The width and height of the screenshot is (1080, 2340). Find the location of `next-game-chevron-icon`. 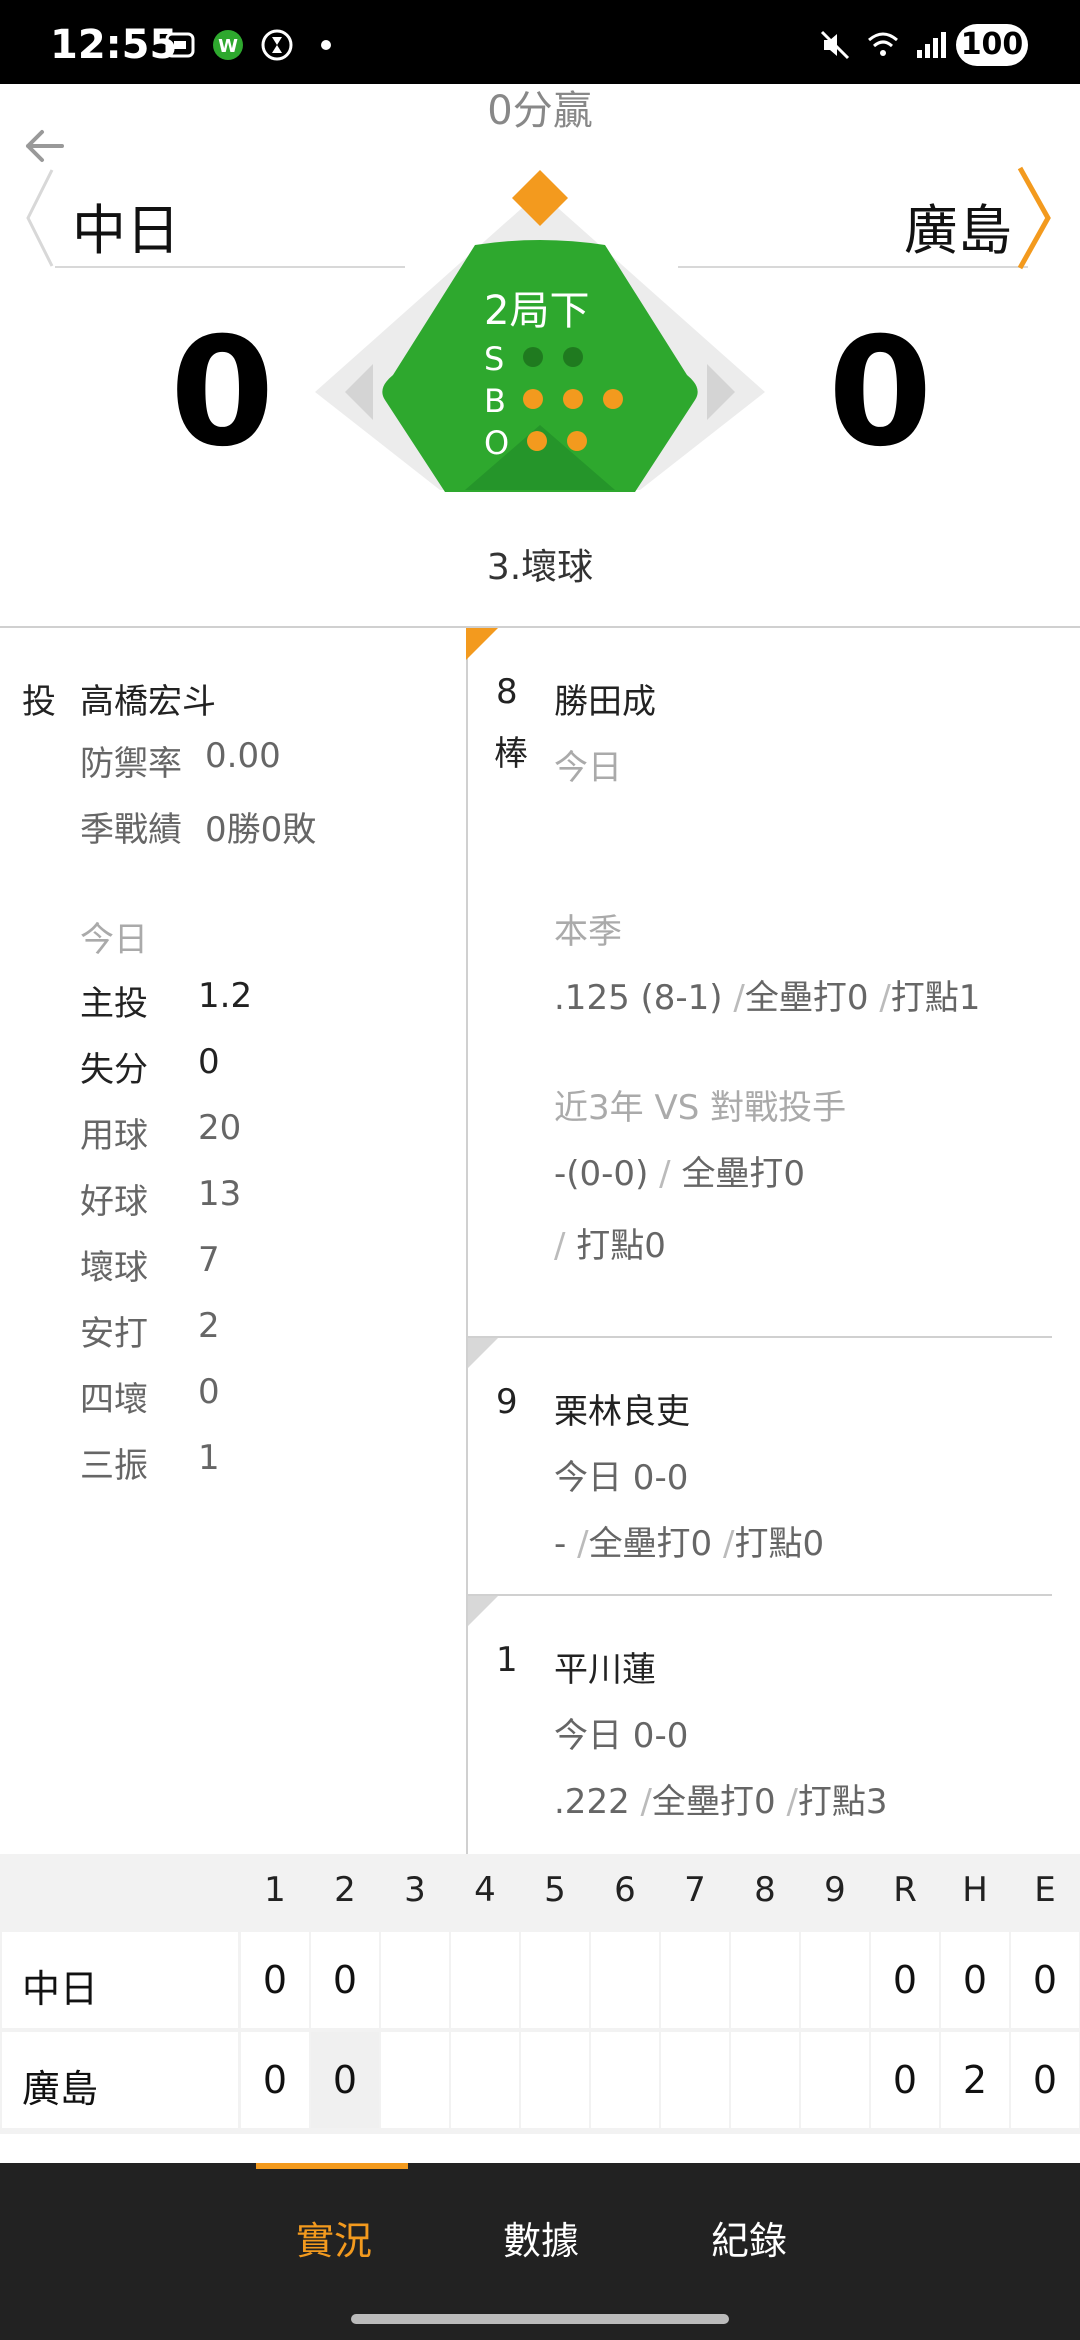

next-game-chevron-icon is located at coordinates (1035, 218).